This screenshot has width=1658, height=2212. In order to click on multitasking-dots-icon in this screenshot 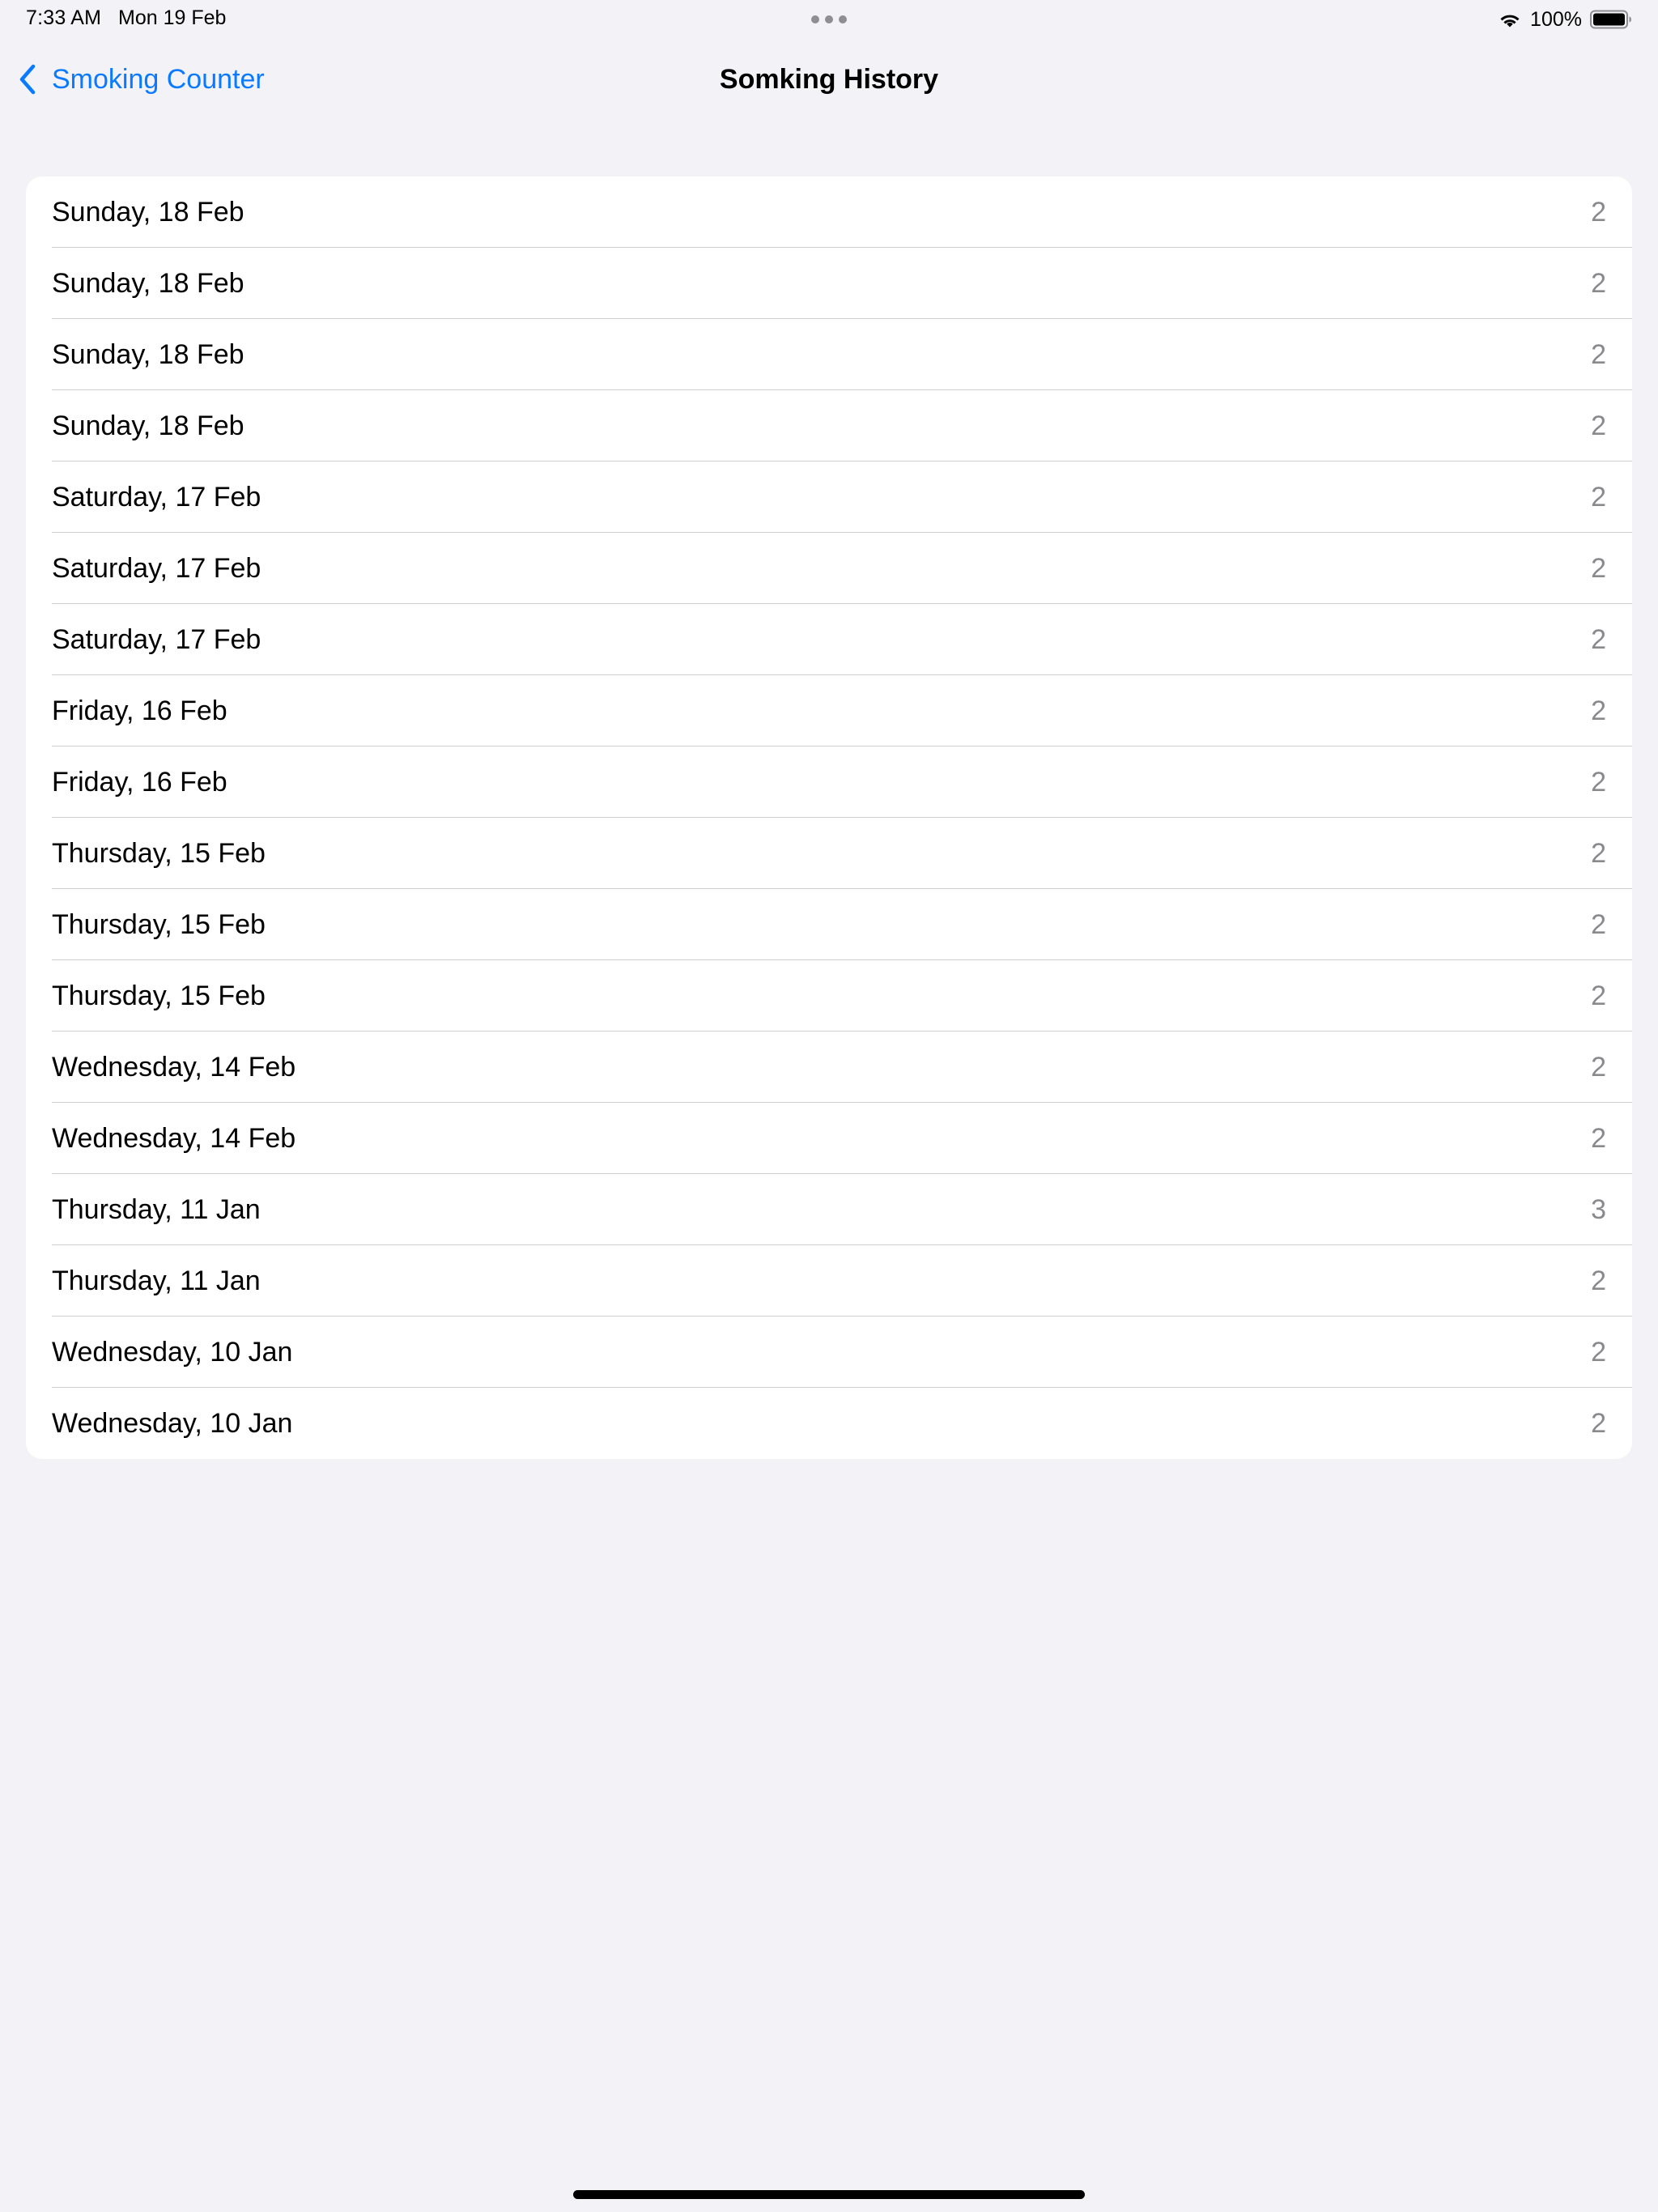, I will do `click(829, 19)`.